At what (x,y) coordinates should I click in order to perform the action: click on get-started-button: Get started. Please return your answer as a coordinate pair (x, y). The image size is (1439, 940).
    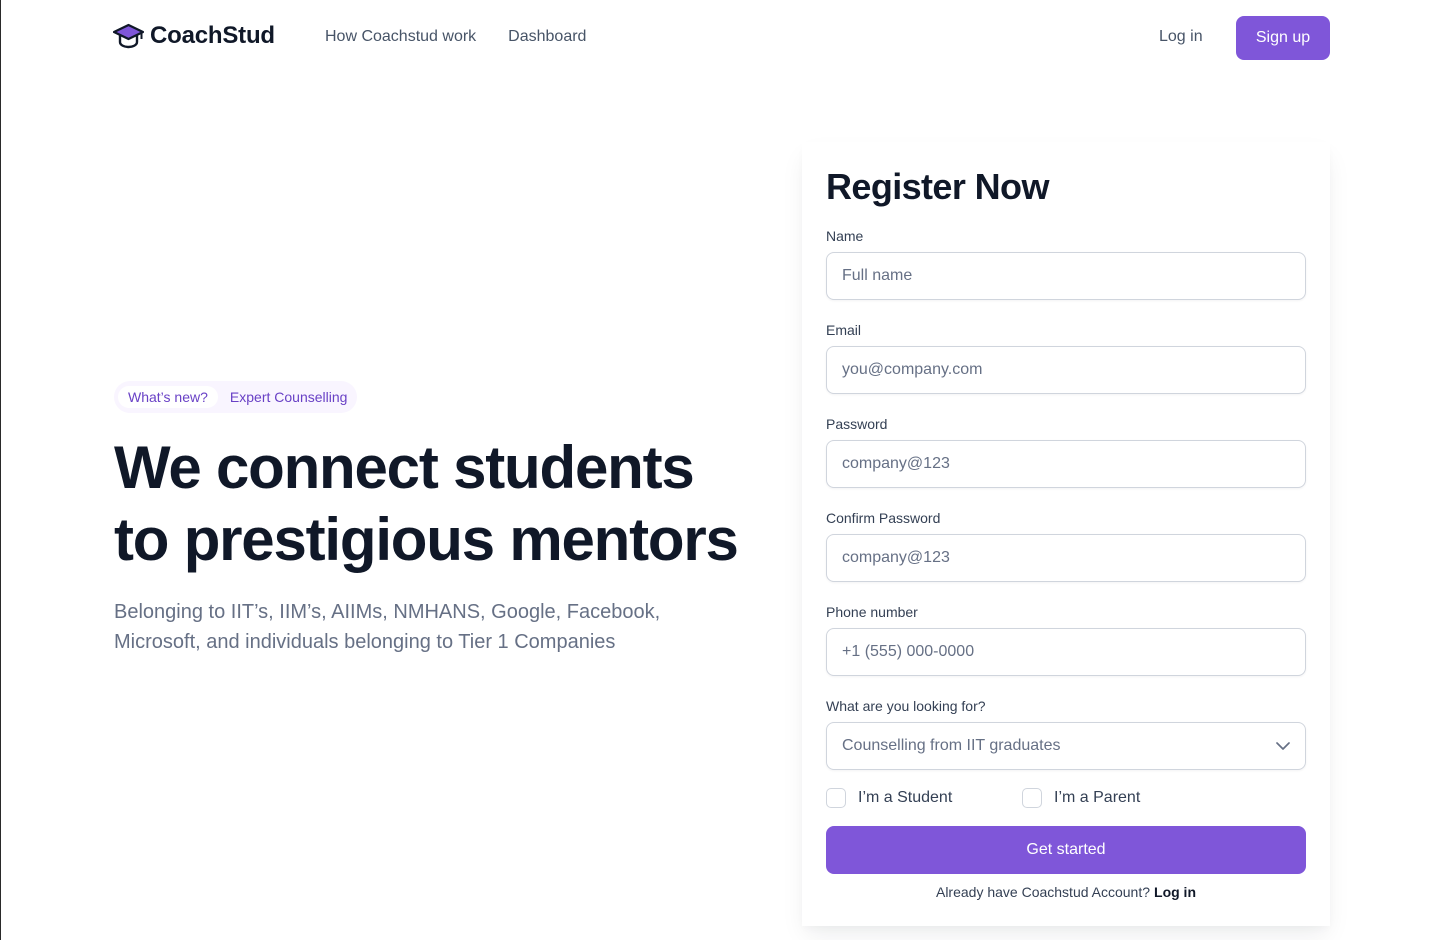
    Looking at the image, I should click on (1066, 850).